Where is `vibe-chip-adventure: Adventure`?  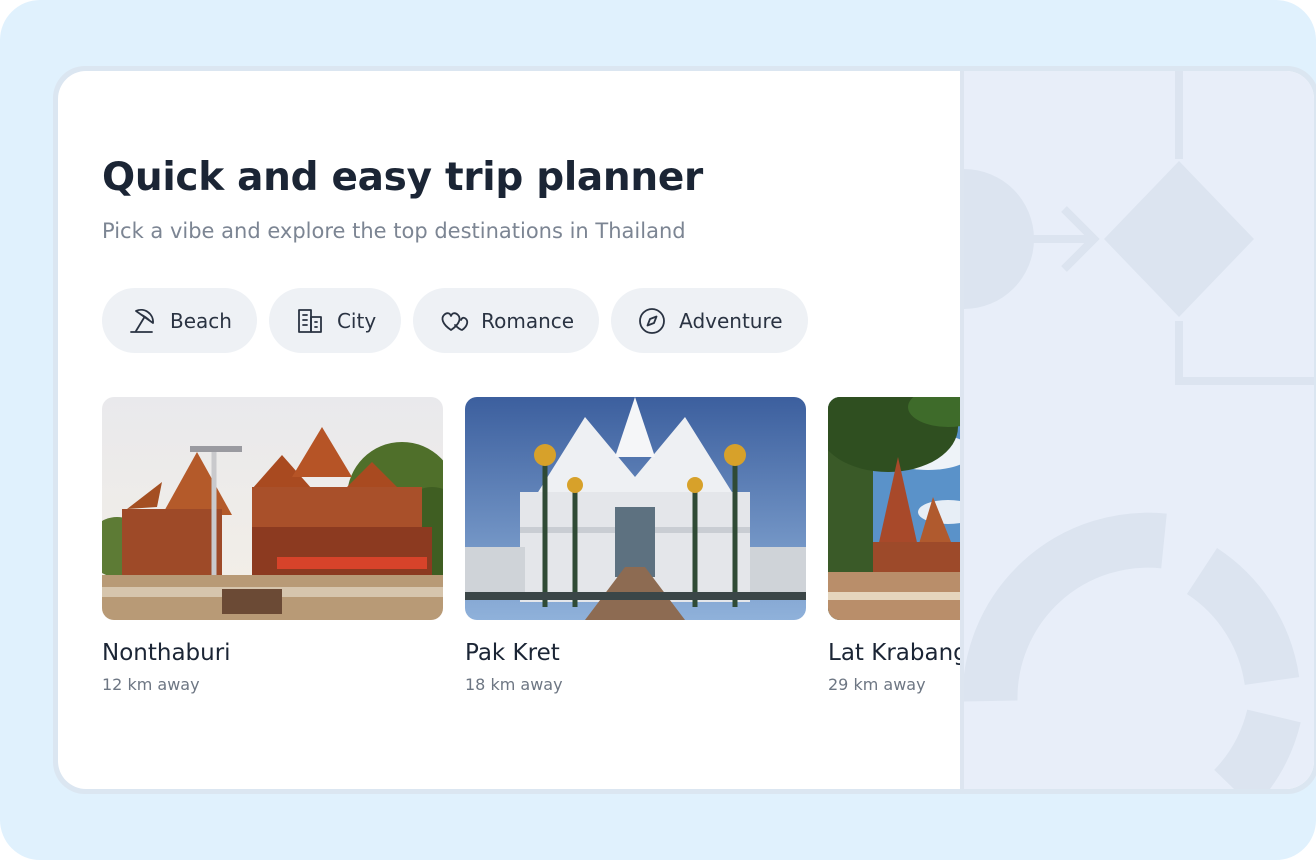
vibe-chip-adventure: Adventure is located at coordinates (709, 320).